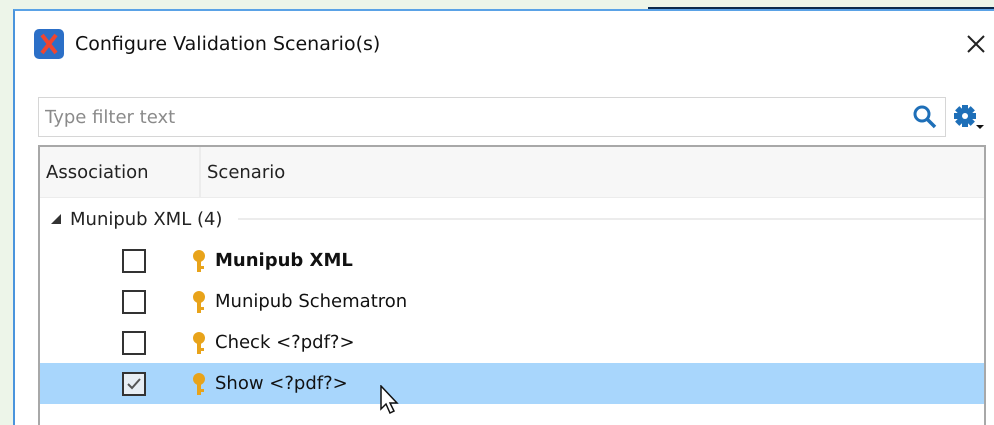  Describe the element at coordinates (512, 260) in the screenshot. I see `scenario-row: Munipub XML` at that location.